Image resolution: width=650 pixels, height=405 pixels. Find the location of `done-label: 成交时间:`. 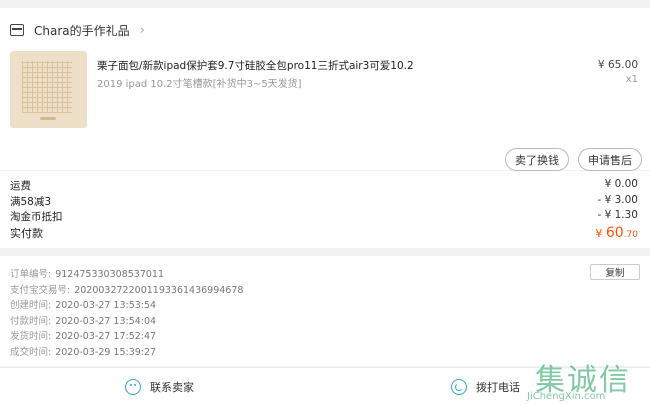

done-label: 成交时间: is located at coordinates (31, 352).